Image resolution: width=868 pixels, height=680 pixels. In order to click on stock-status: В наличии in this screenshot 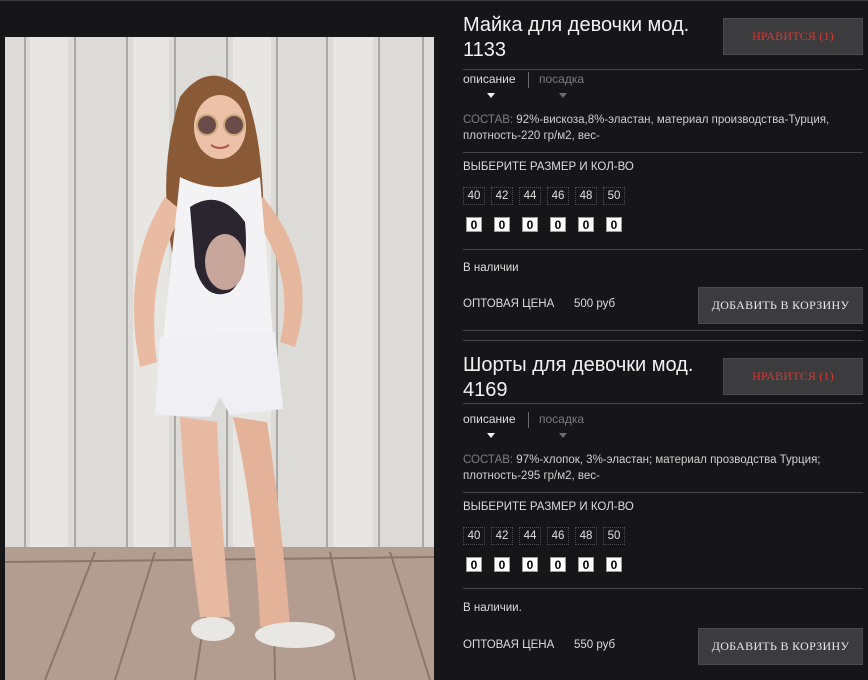, I will do `click(491, 268)`.